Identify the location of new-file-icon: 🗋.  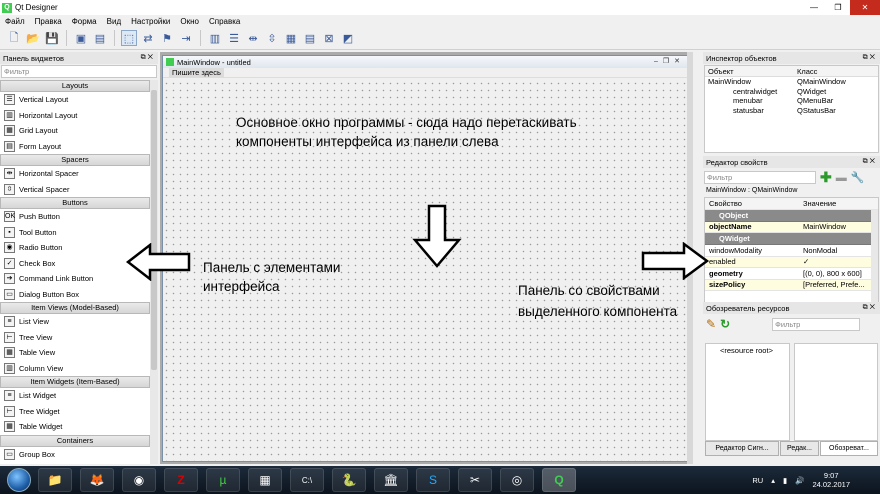
(14, 38).